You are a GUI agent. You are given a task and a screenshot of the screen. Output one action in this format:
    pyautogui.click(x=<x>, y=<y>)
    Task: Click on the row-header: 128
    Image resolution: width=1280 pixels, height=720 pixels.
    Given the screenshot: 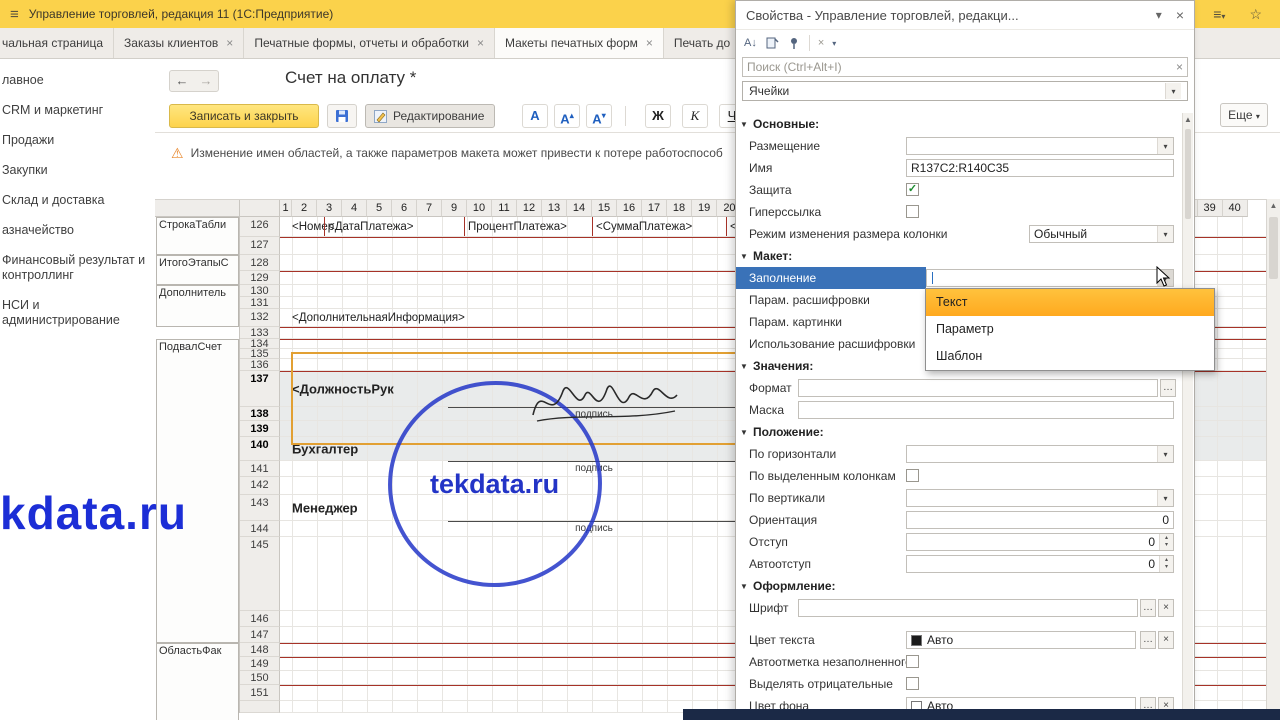 What is the action you would take?
    pyautogui.click(x=260, y=263)
    